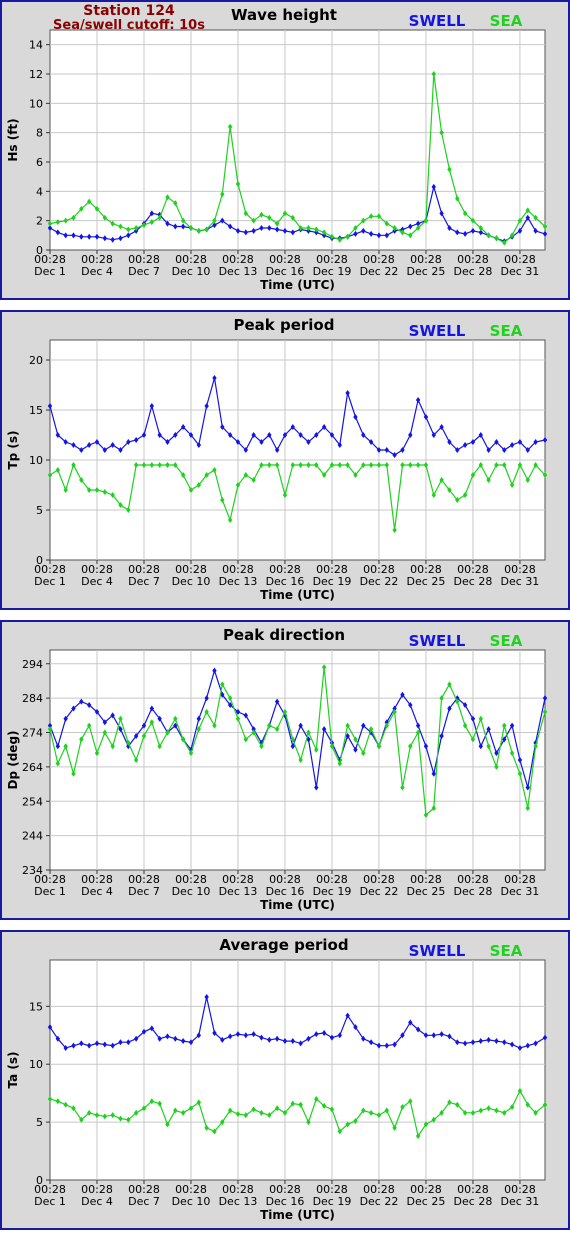  I want to click on station-name: Station 124, so click(129, 11).